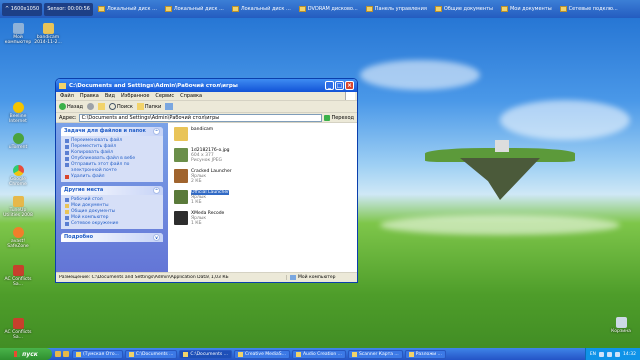  What do you see at coordinates (321, 277) in the screenshot?
I see `status-zone: Мой компьютер` at bounding box center [321, 277].